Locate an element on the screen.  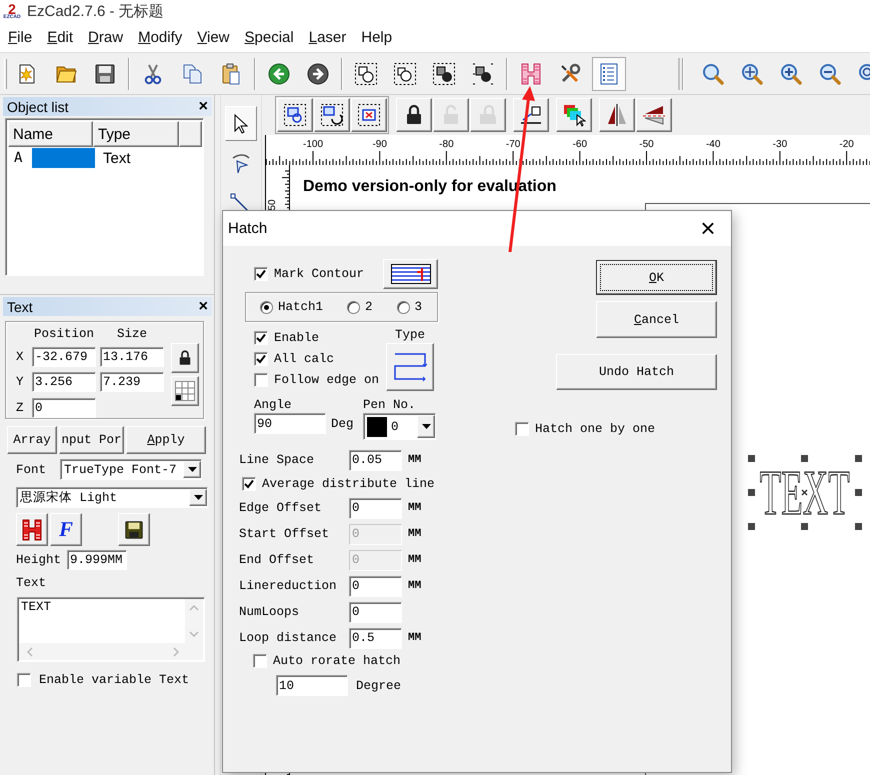
zoom-in-icon is located at coordinates (791, 74).